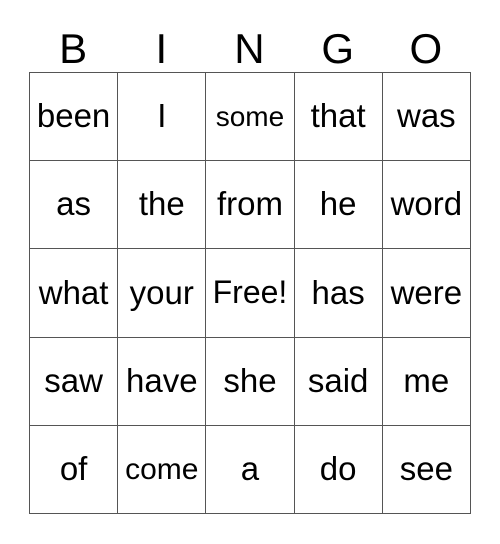 This screenshot has height=544, width=500. I want to click on bingo-cell-b5: of, so click(74, 469).